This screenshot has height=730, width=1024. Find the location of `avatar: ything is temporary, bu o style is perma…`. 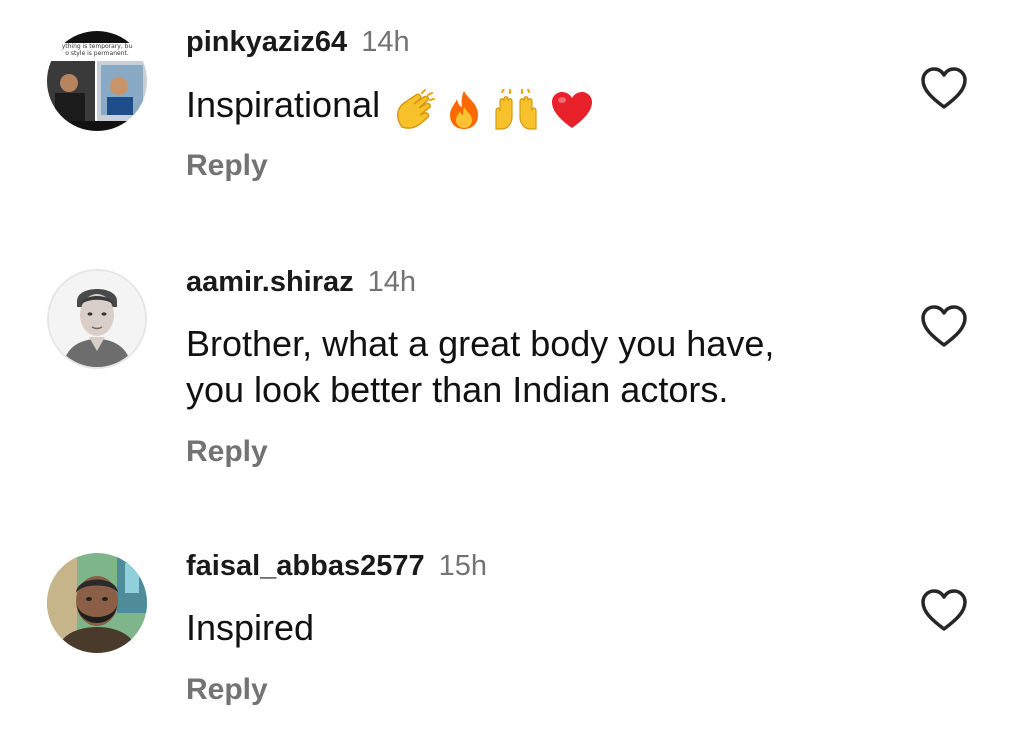

avatar: ything is temporary, bu o style is perma… is located at coordinates (97, 81).